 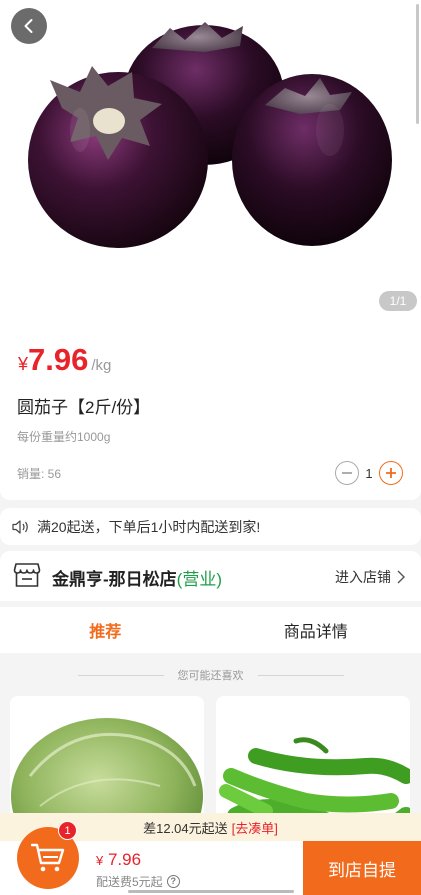 What do you see at coordinates (255, 827) in the screenshot?
I see `add-more-link: [去凑单]` at bounding box center [255, 827].